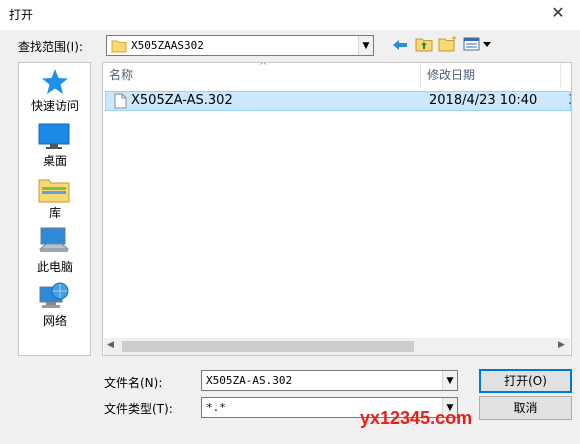 The height and width of the screenshot is (444, 580). Describe the element at coordinates (21, 15) in the screenshot. I see `window-title: 打开` at that location.